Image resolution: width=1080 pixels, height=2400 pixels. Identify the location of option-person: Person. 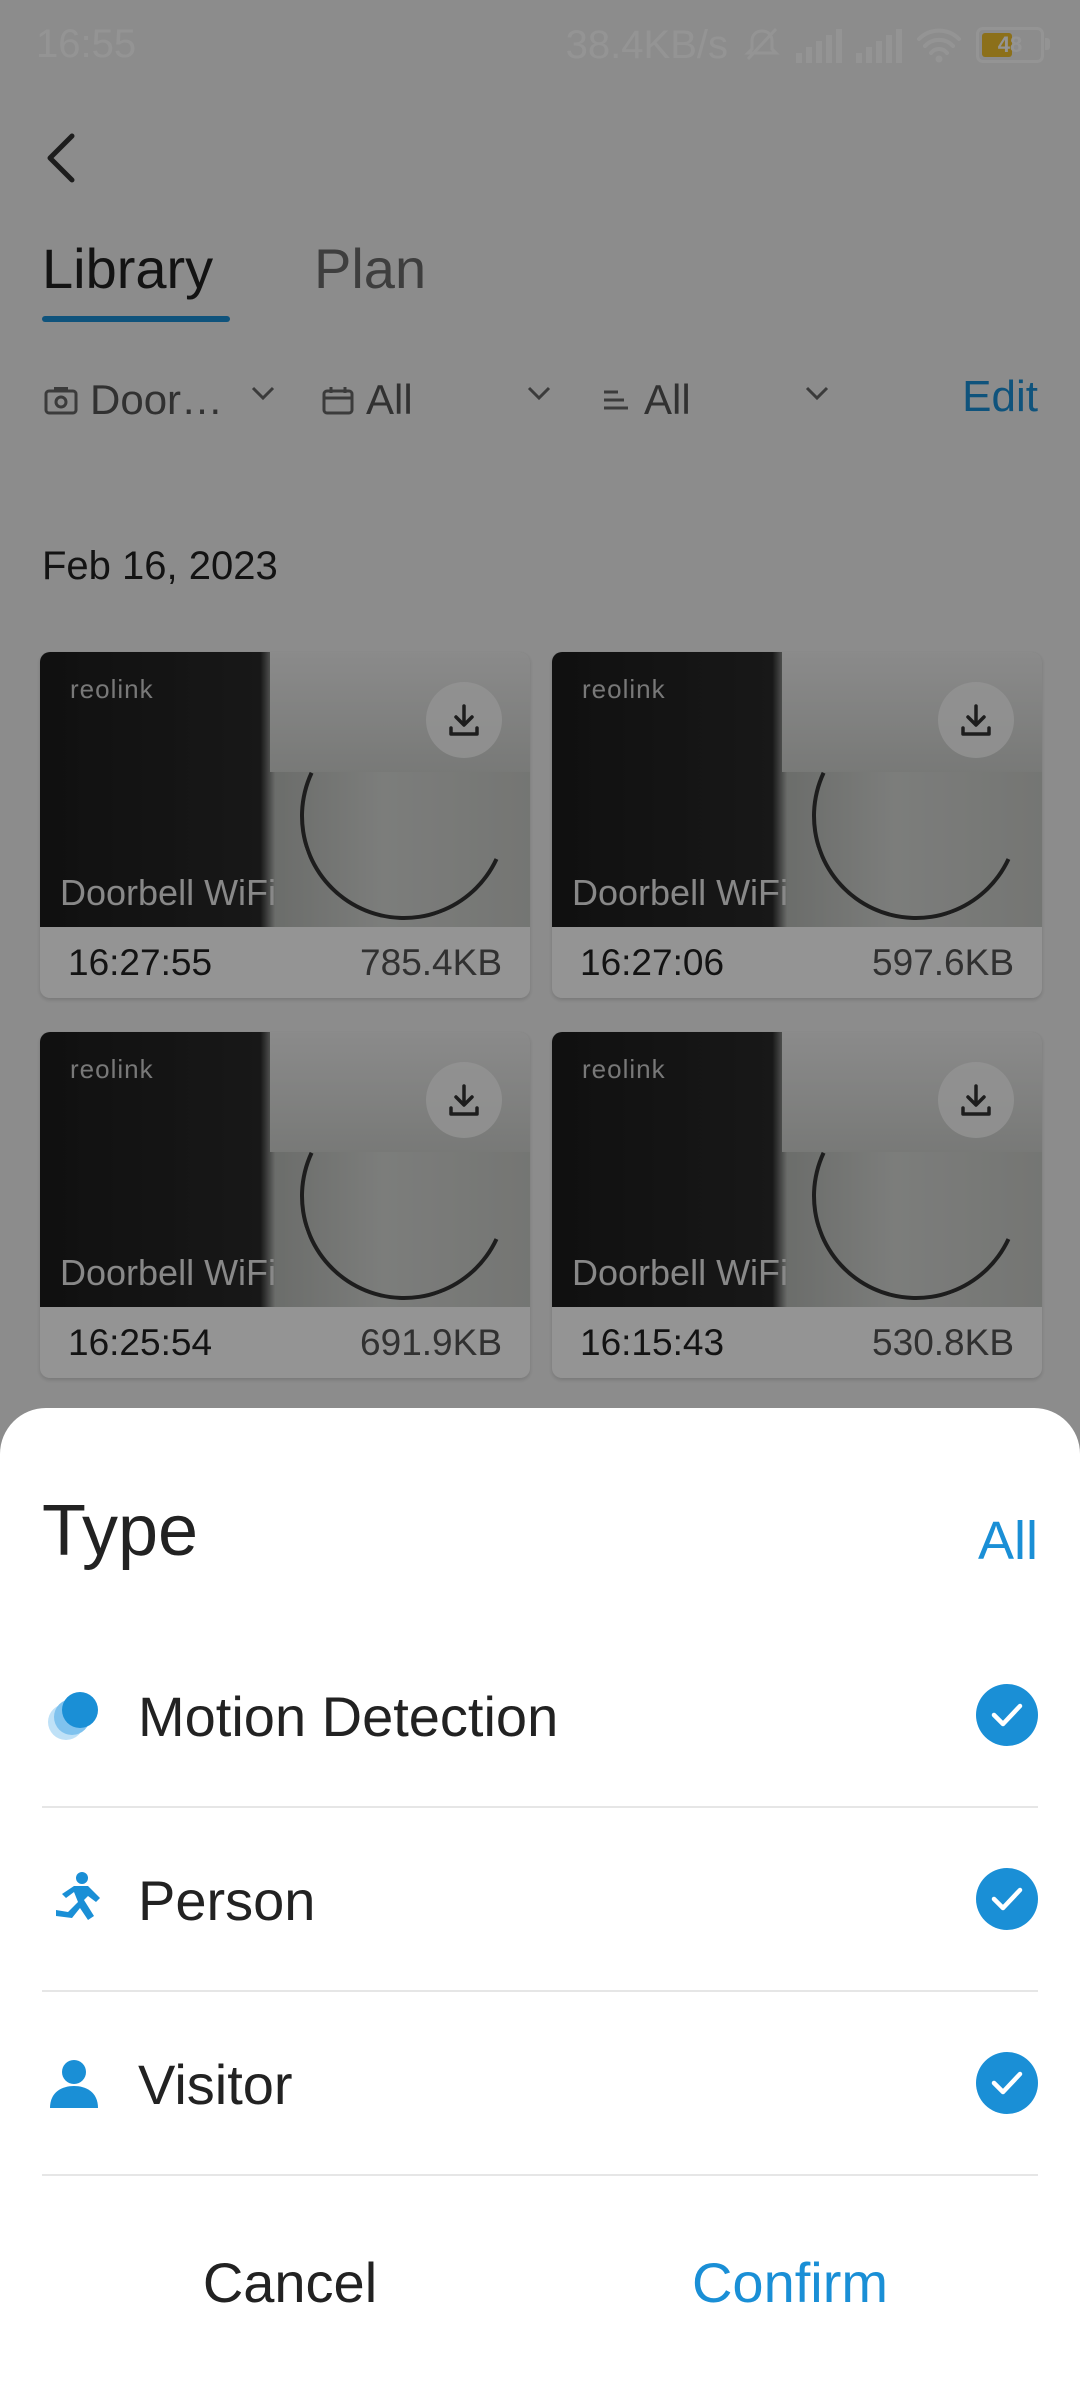
(540, 1898).